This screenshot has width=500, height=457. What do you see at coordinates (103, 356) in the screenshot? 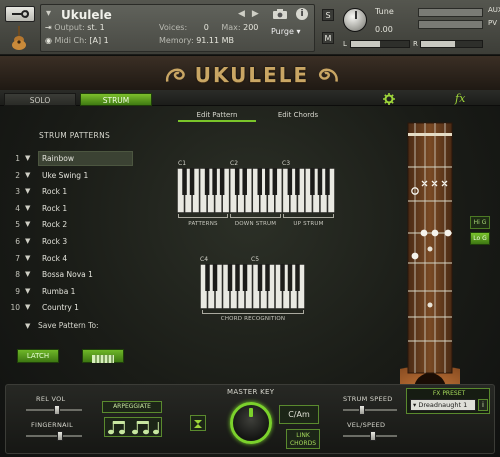
I see `pattern-keys-button` at bounding box center [103, 356].